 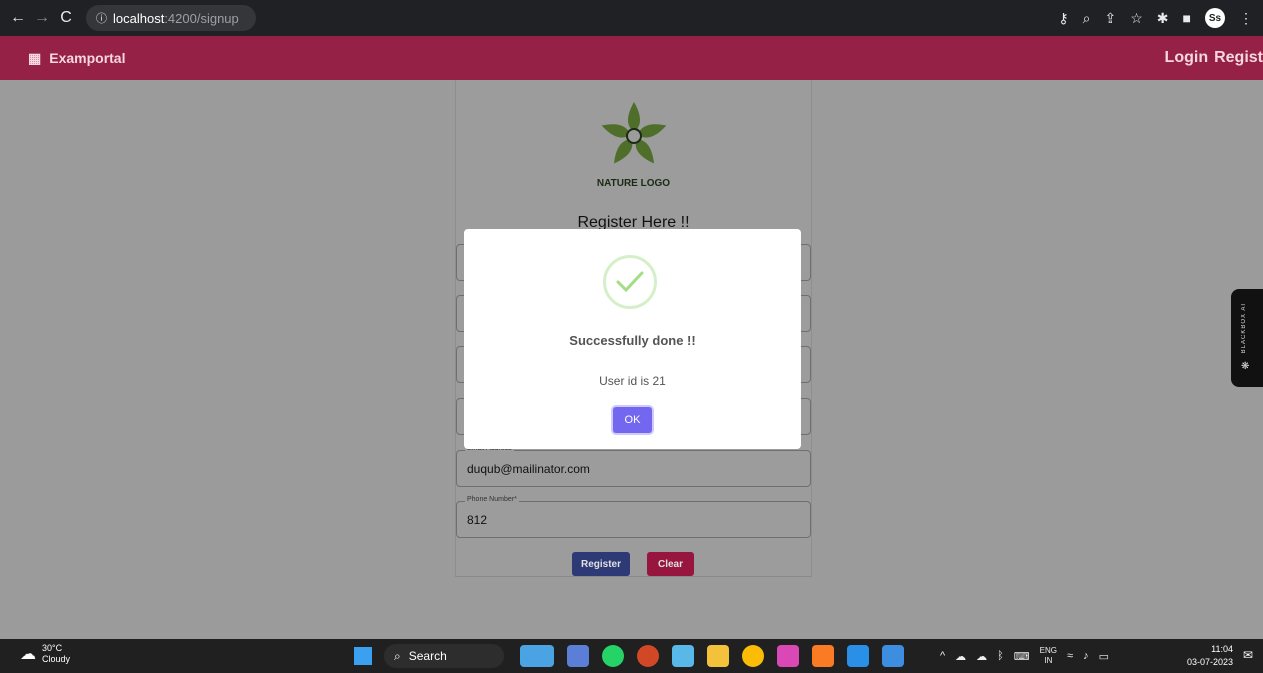 What do you see at coordinates (397, 655) in the screenshot?
I see `search-icon: ⌕` at bounding box center [397, 655].